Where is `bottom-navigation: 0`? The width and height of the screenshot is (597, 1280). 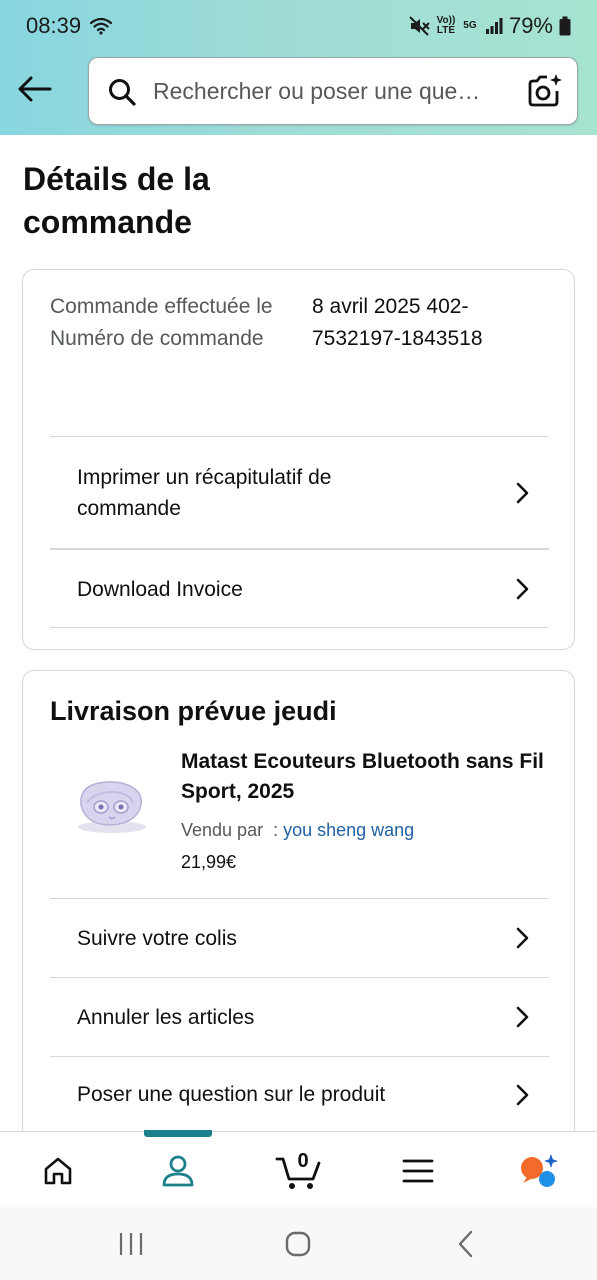
bottom-navigation: 0 is located at coordinates (298, 1168).